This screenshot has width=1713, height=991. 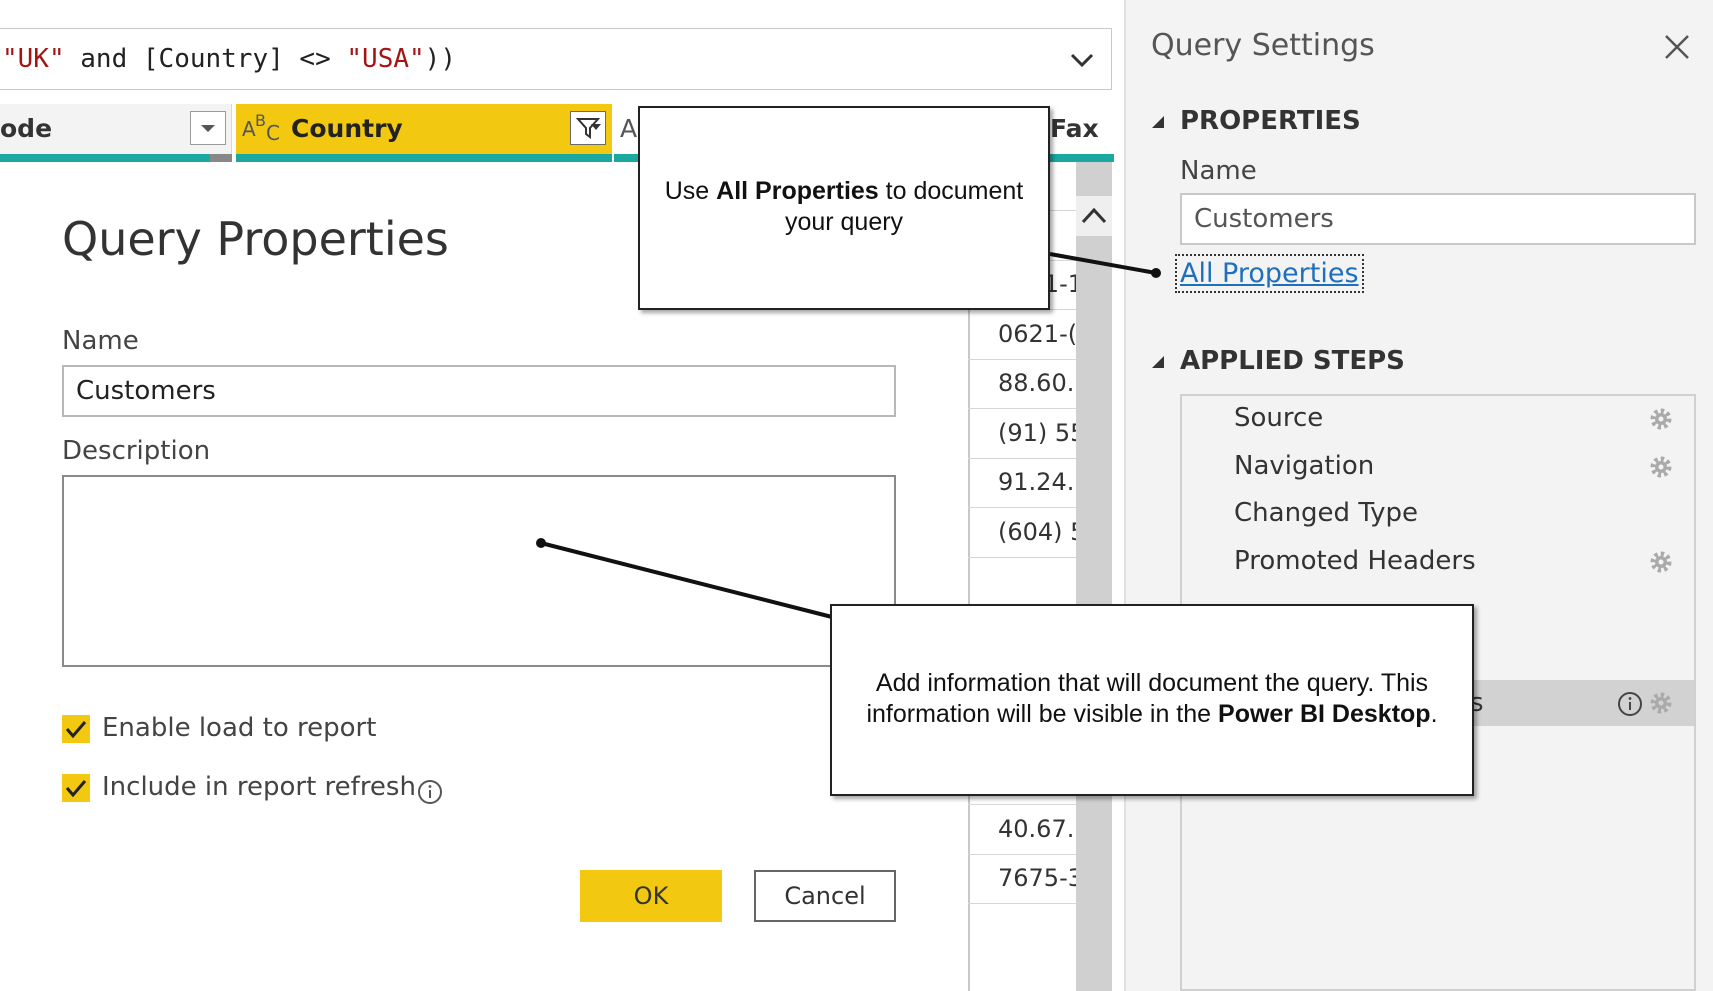 I want to click on svg-text: C, so click(x=273, y=132).